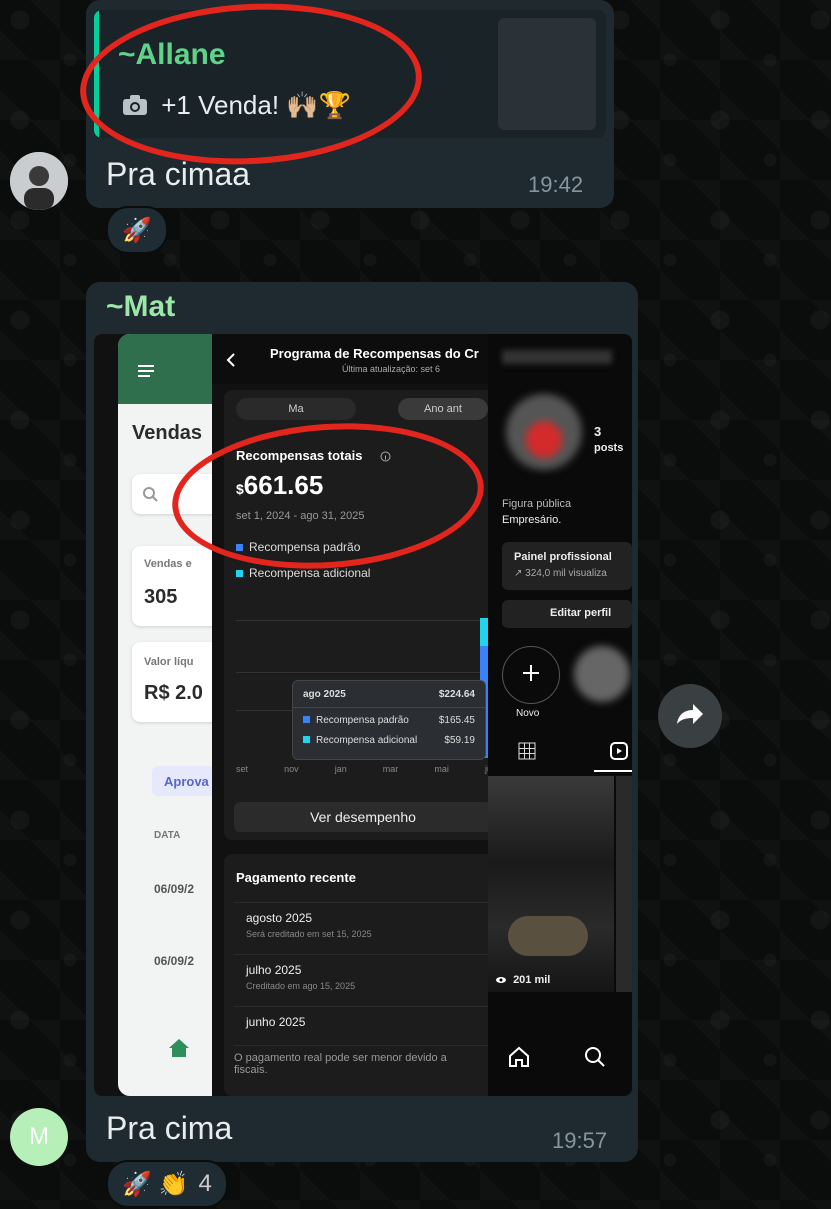  I want to click on profile-category: Figura pública, so click(537, 504).